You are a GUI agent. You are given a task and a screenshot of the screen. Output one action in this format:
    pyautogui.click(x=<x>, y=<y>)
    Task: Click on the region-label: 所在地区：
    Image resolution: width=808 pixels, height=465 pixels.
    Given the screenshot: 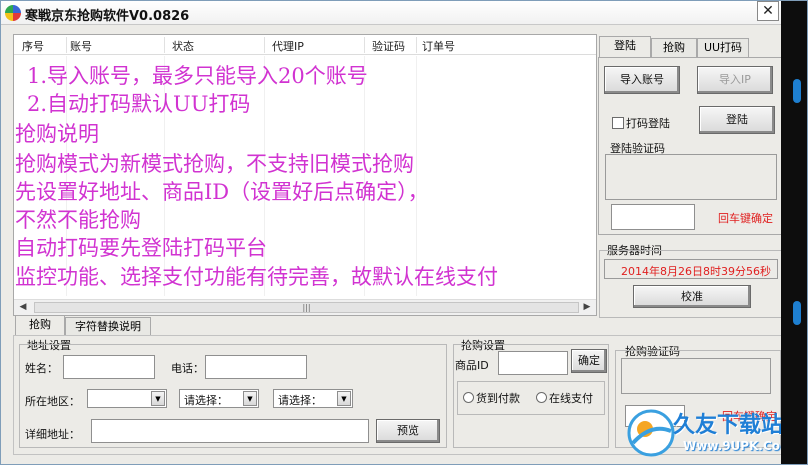 What is the action you would take?
    pyautogui.click(x=52, y=401)
    